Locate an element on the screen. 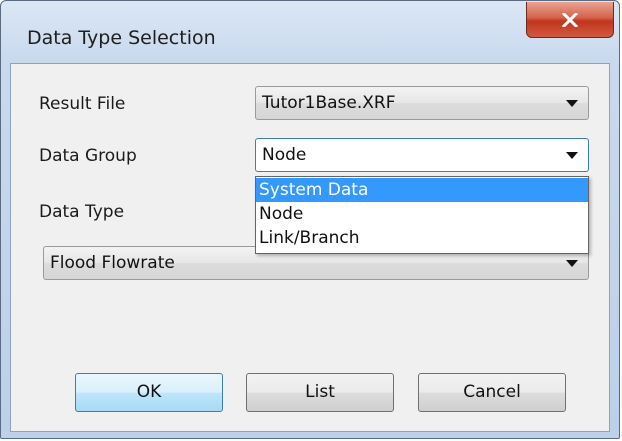 Image resolution: width=622 pixels, height=441 pixels. data-group-dropdown-list: System Data Node Link/Branch is located at coordinates (422, 215).